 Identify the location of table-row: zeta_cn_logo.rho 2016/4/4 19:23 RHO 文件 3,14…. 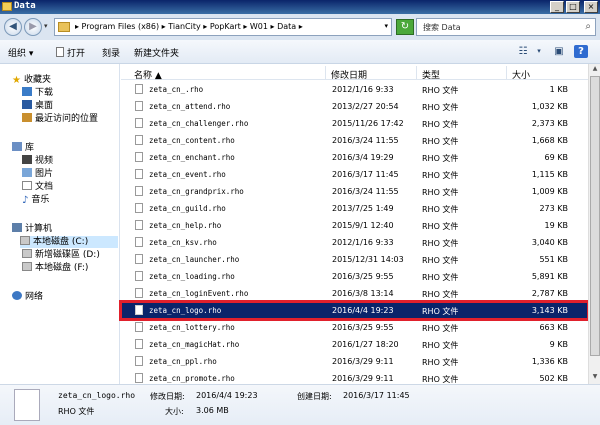
(354, 310).